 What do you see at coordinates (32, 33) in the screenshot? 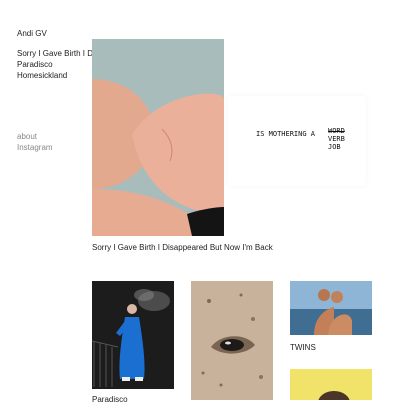
I see `artist-name: Andi GV` at bounding box center [32, 33].